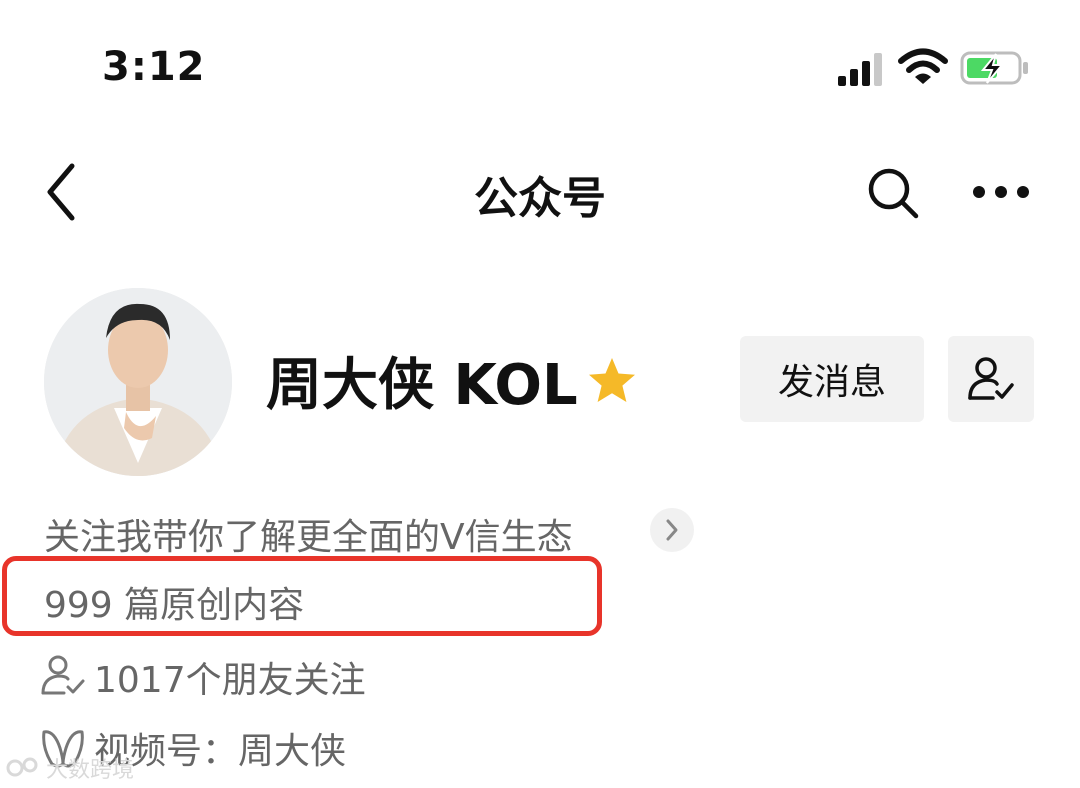  Describe the element at coordinates (422, 385) in the screenshot. I see `account-name: 周大侠 KOL` at that location.